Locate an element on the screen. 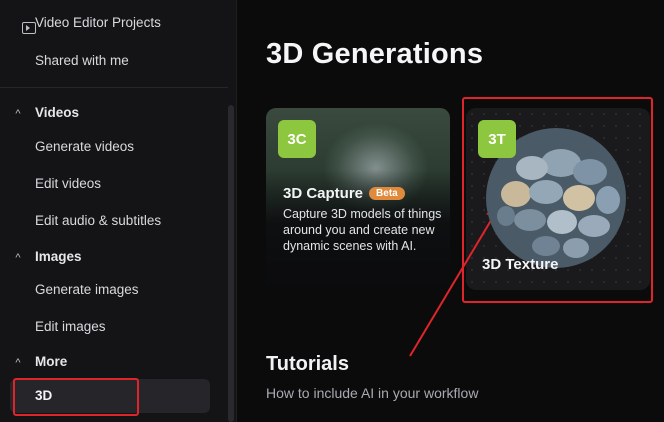 The width and height of the screenshot is (664, 422). video-projects-icon is located at coordinates (29, 28).